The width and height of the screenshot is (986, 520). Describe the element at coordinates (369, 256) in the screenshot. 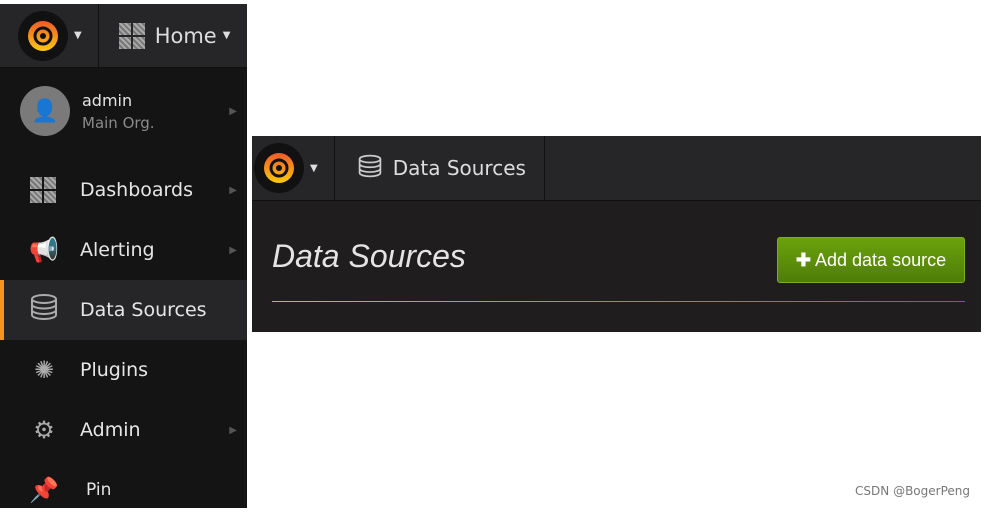

I see `page-title: Data Sources` at that location.